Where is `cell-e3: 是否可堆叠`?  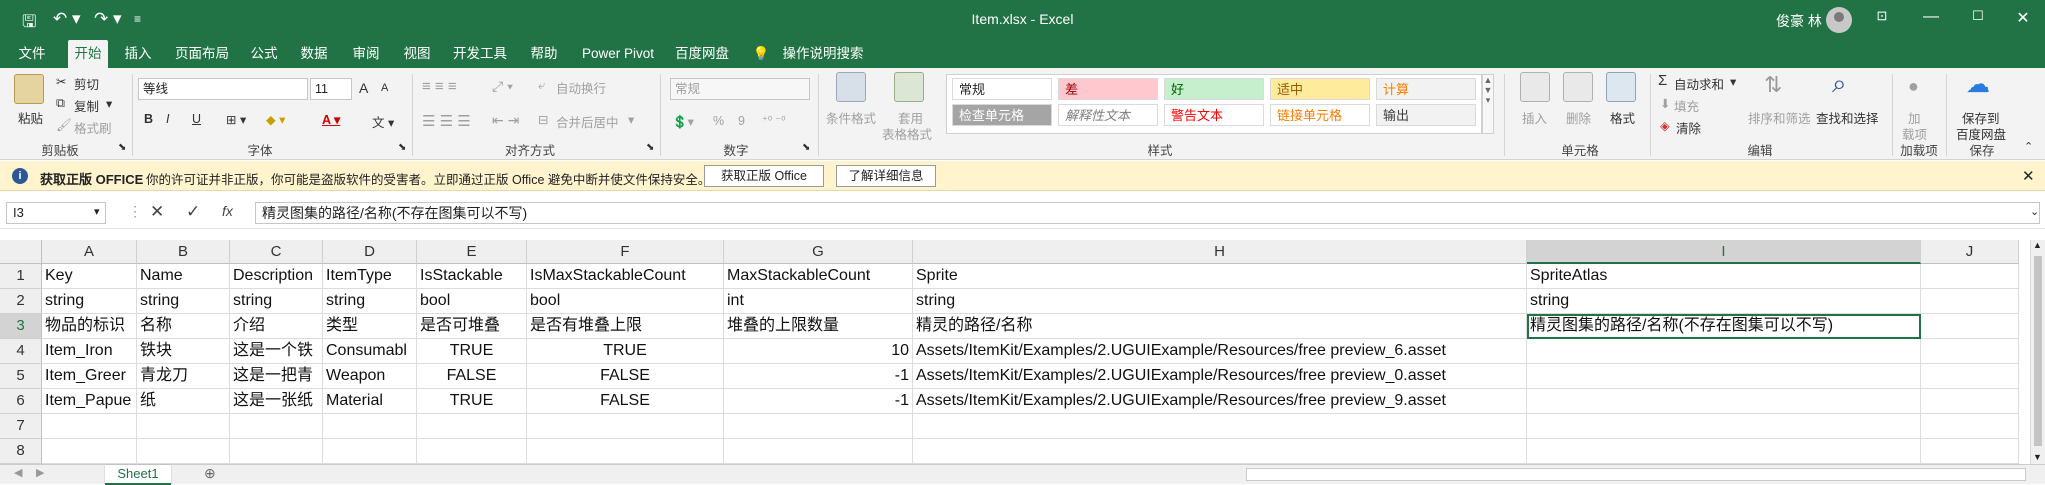 cell-e3: 是否可堆叠 is located at coordinates (472, 326).